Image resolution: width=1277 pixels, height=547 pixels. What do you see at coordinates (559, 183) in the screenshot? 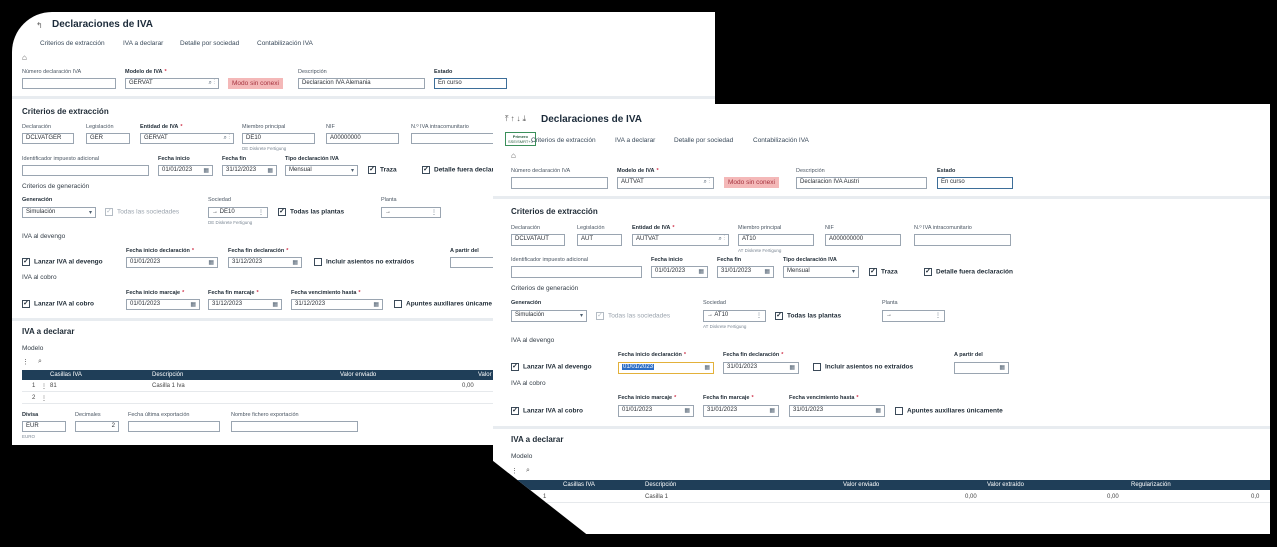
I see `numero-field` at bounding box center [559, 183].